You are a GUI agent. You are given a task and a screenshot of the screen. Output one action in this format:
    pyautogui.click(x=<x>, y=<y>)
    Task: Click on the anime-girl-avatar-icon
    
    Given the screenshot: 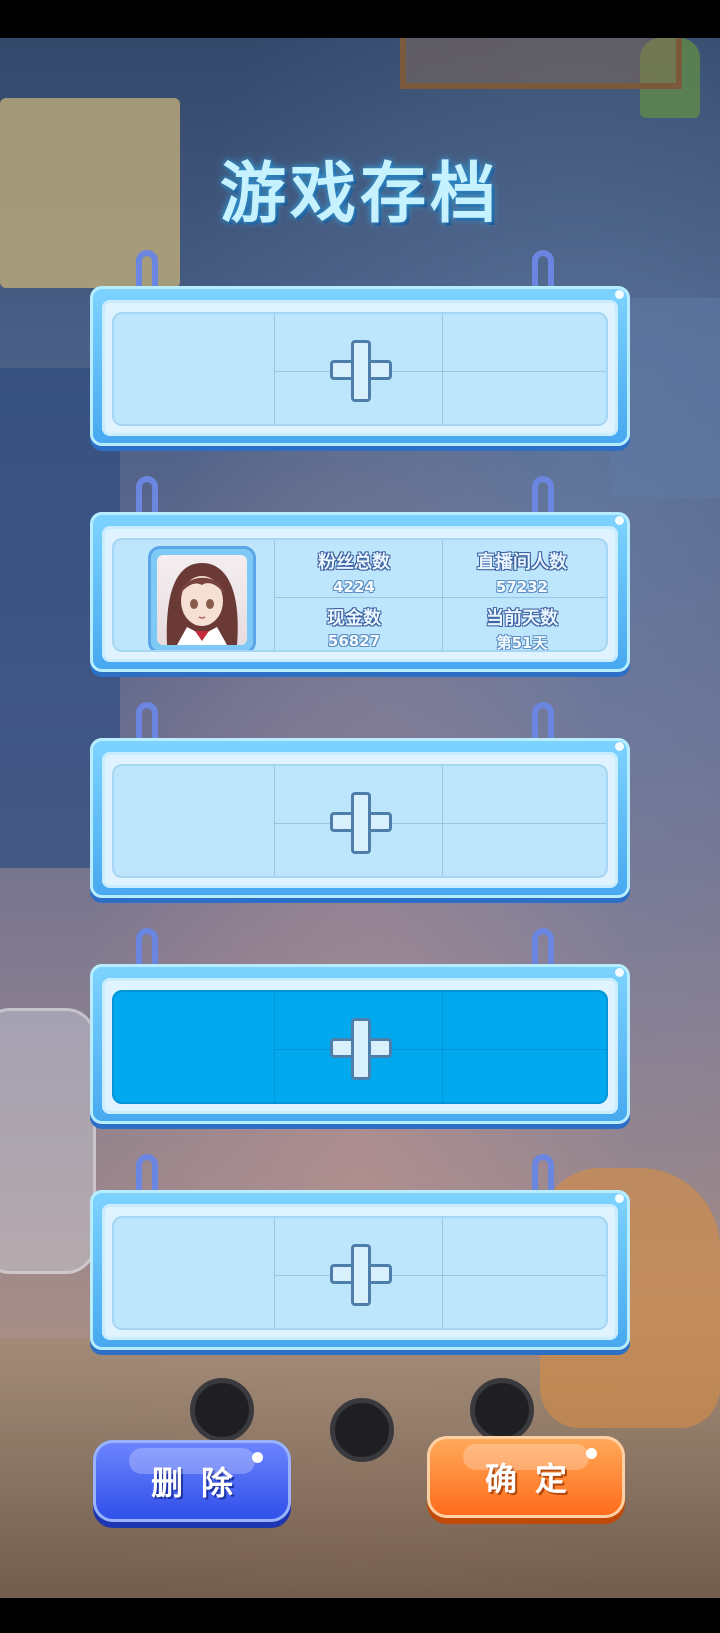 What is the action you would take?
    pyautogui.click(x=202, y=600)
    